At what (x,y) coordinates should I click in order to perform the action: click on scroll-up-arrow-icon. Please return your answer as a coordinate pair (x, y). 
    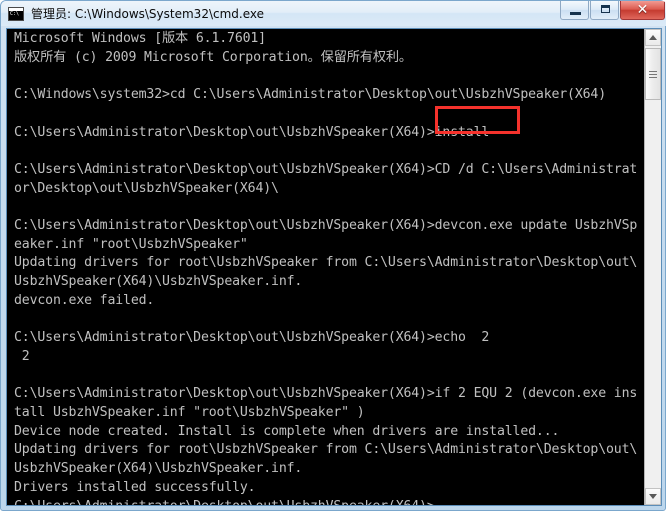
    Looking at the image, I should click on (653, 37).